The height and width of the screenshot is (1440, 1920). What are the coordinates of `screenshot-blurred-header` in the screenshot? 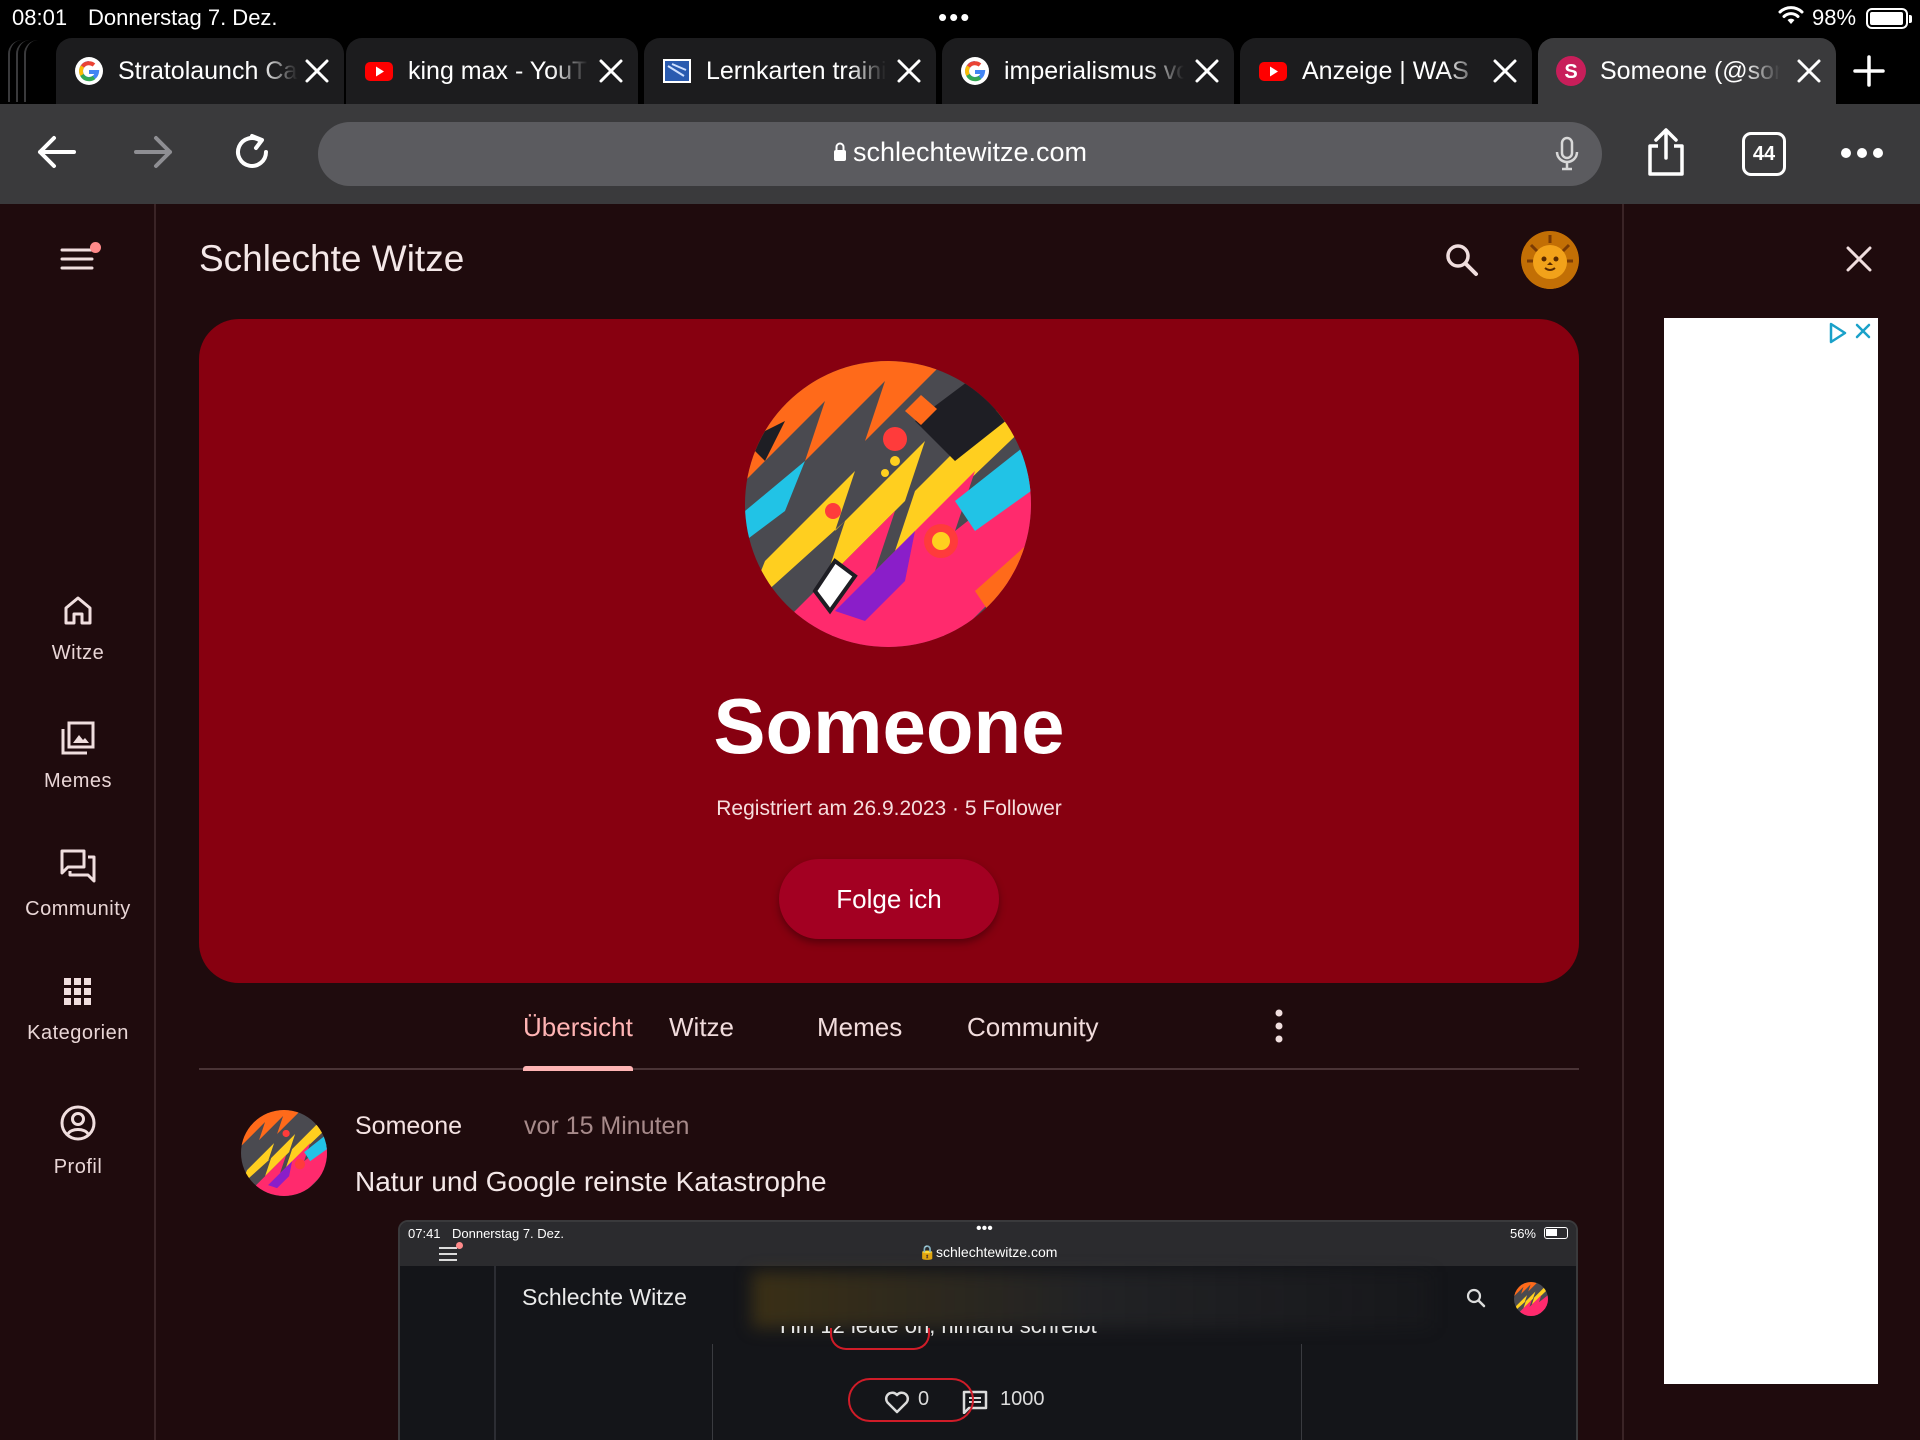 It's located at (1092, 1300).